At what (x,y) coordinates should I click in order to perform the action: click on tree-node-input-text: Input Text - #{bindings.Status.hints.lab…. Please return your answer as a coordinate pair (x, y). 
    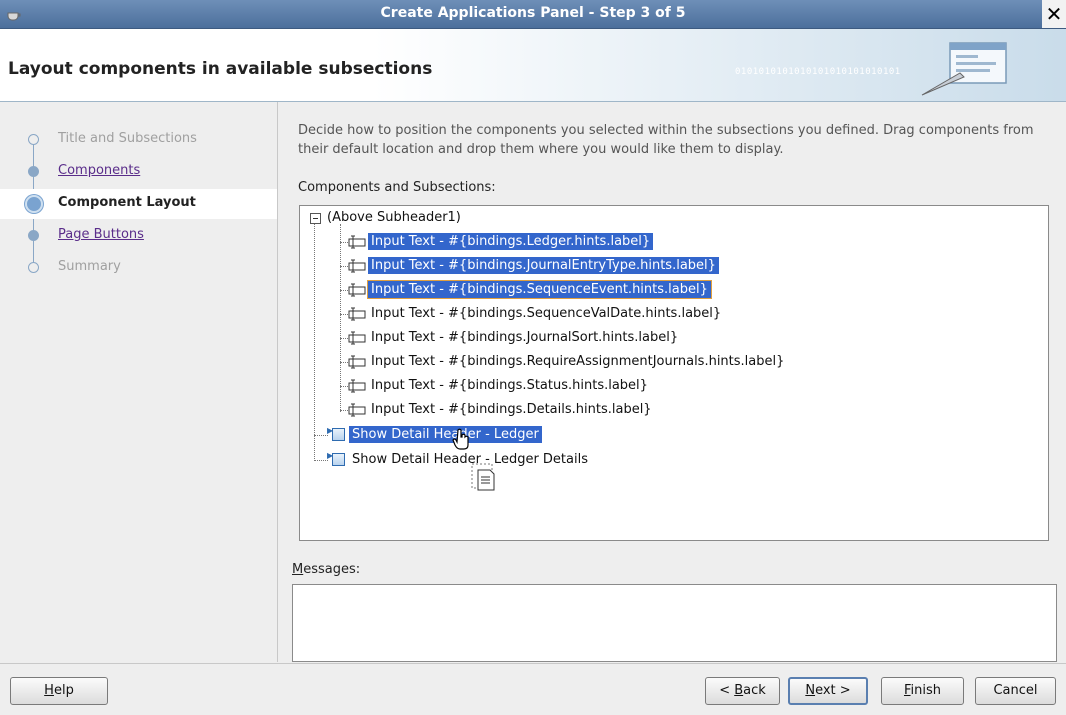
    Looking at the image, I should click on (495, 386).